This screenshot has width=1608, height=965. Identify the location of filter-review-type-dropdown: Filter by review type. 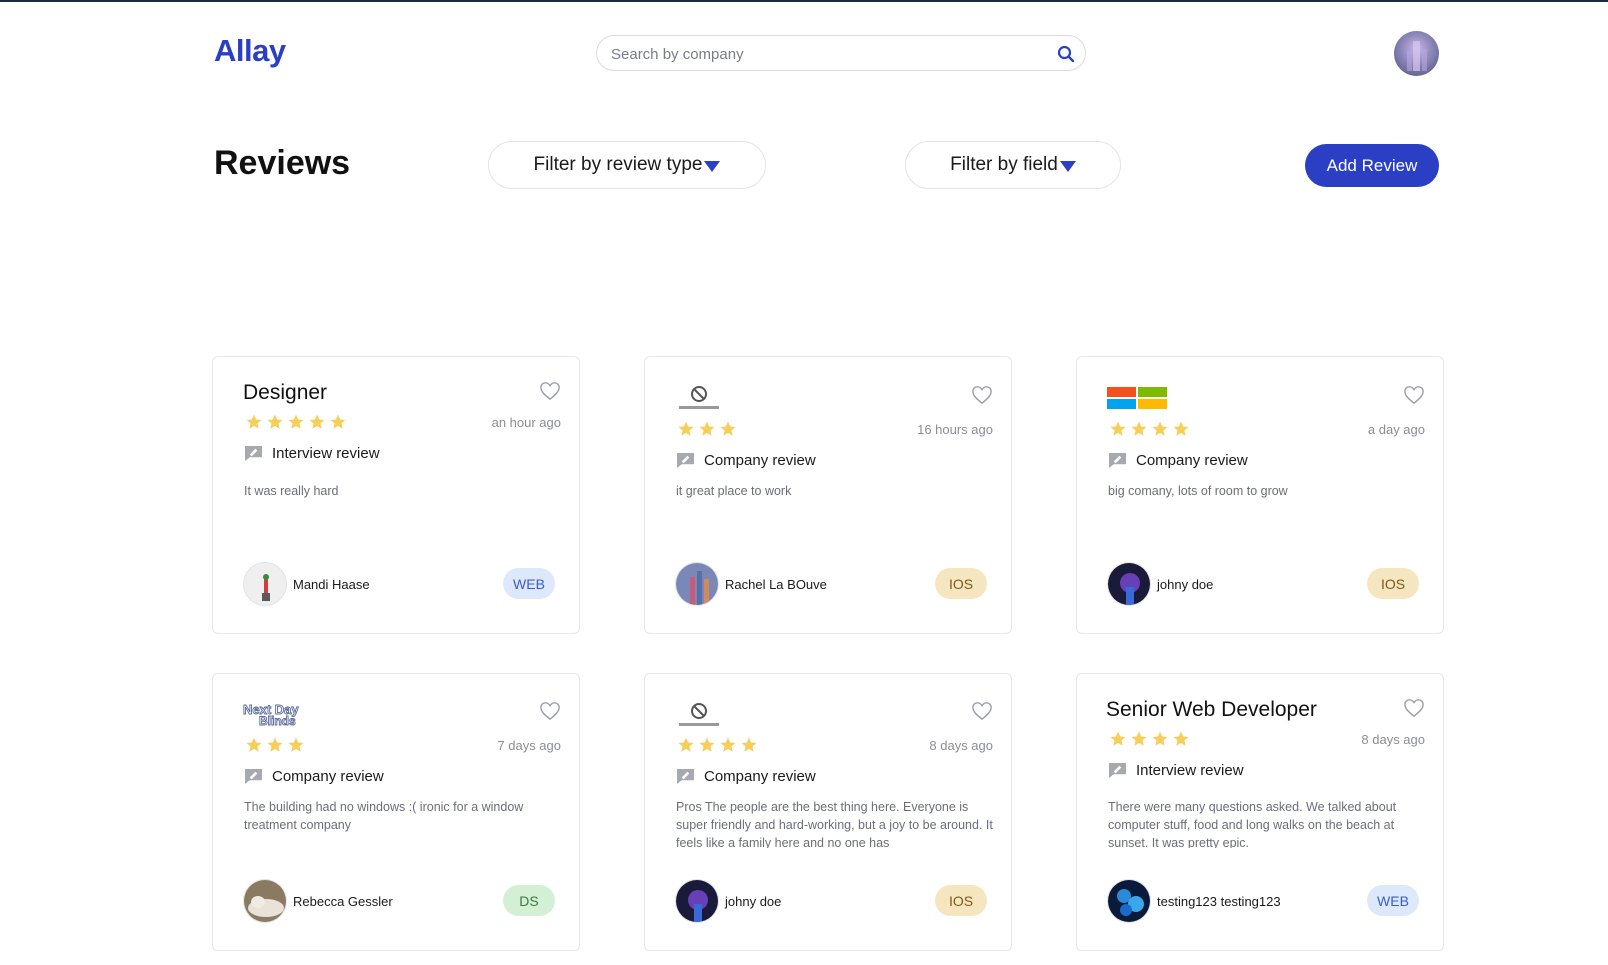
(627, 165).